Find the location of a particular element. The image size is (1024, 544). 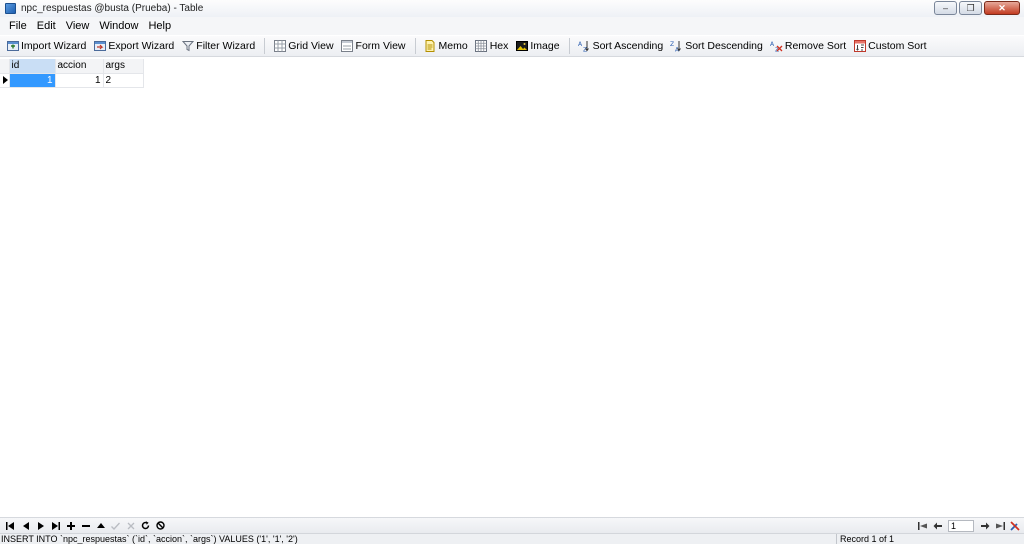

remove-sort-icon: AZ is located at coordinates (776, 46).